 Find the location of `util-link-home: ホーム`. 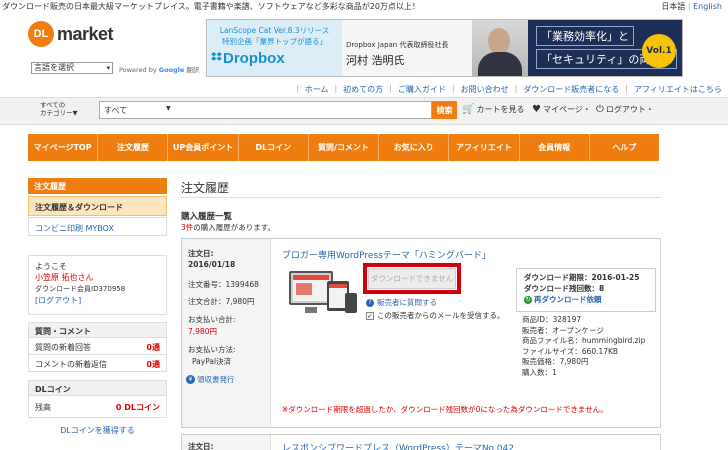

util-link-home: ホーム is located at coordinates (317, 89).